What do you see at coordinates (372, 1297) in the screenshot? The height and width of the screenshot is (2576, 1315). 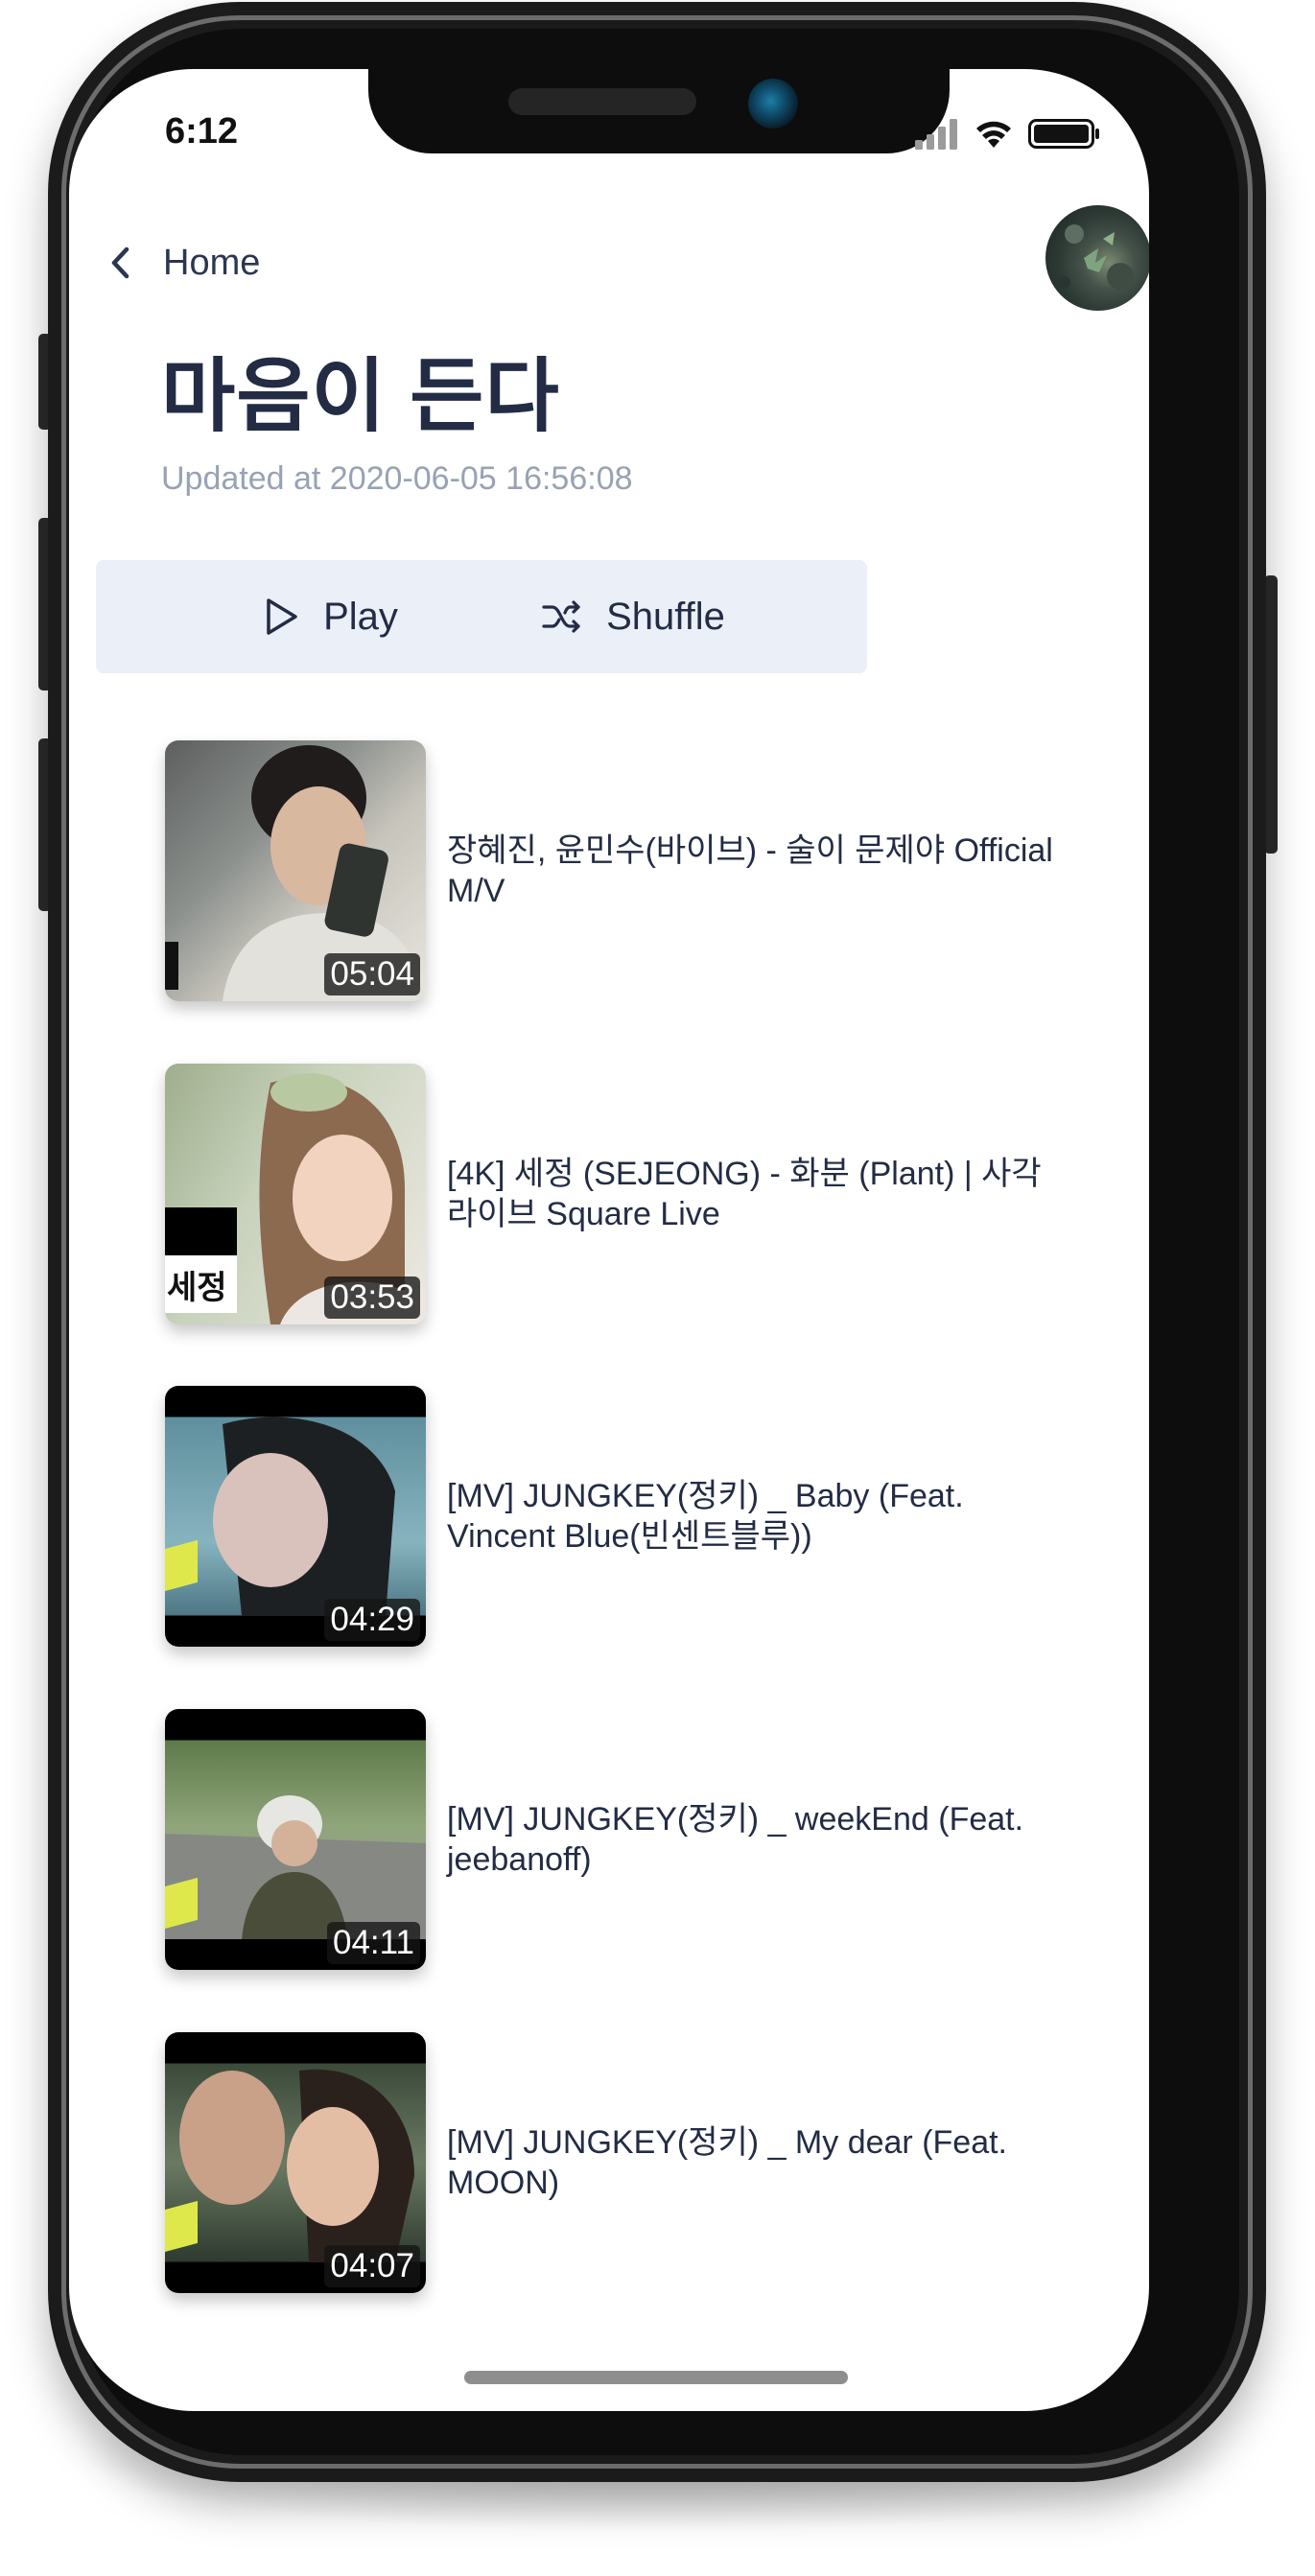 I see `video-duration: 03:53` at bounding box center [372, 1297].